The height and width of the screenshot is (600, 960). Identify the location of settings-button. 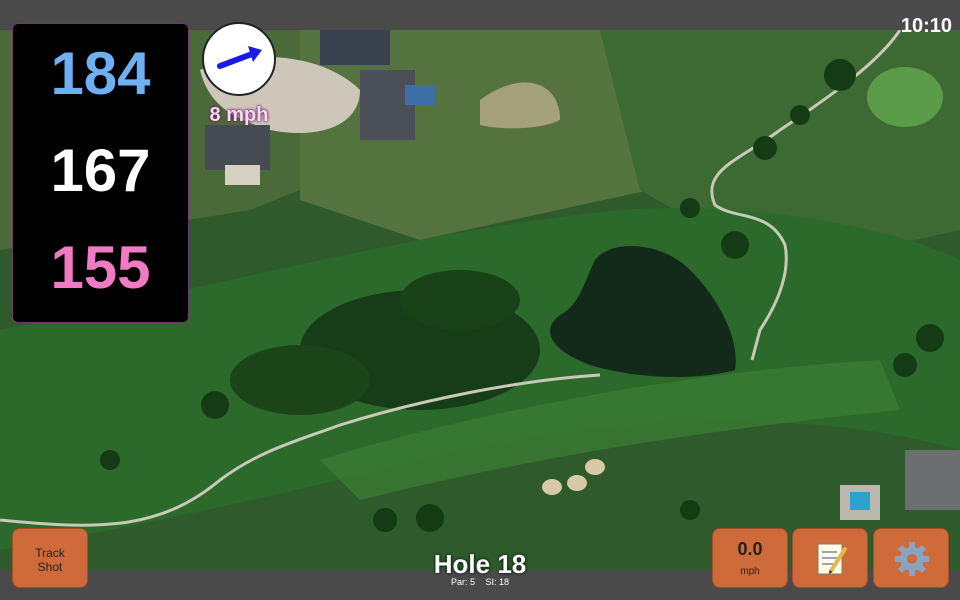
(911, 558).